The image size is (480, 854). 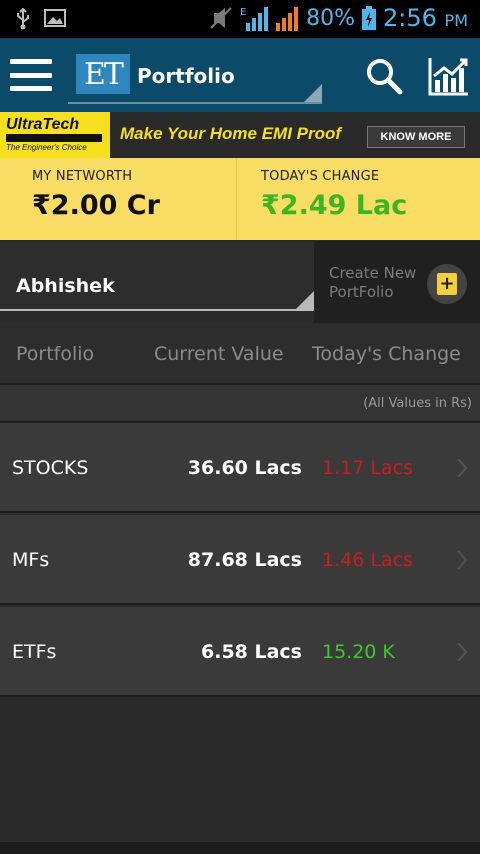 I want to click on app-bar: ET Portfolio, so click(x=240, y=75).